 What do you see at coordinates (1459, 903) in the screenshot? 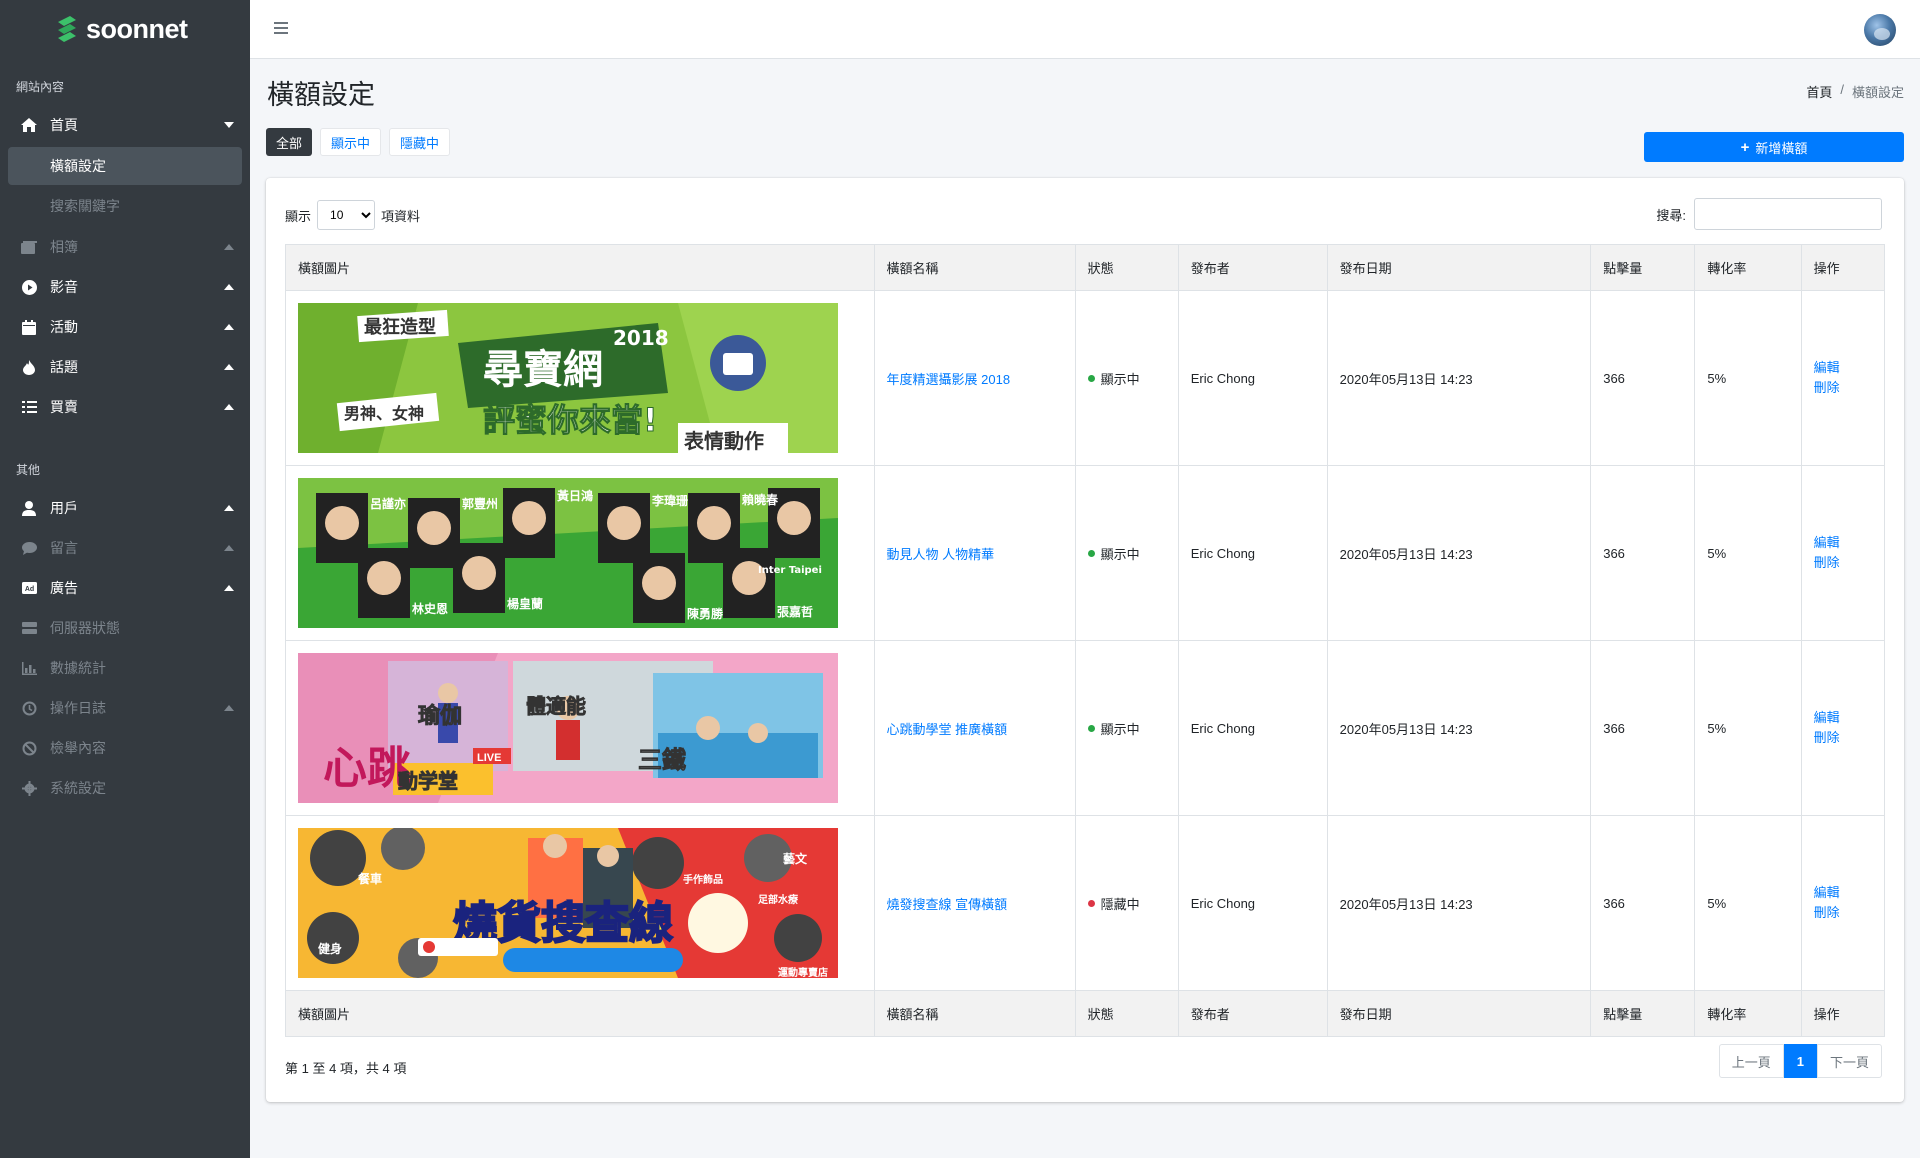
I see `date-cell: 2020年05月13日 14:23` at bounding box center [1459, 903].